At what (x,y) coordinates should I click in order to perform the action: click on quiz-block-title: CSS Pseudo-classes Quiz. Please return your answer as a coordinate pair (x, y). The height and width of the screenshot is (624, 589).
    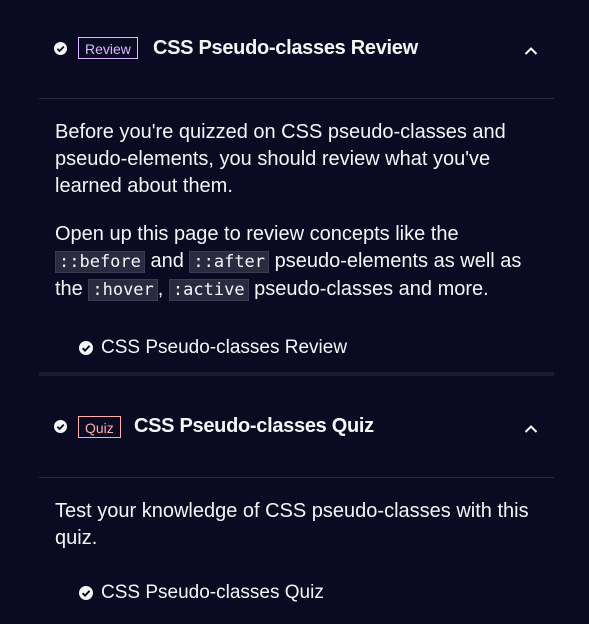
    Looking at the image, I should click on (254, 426).